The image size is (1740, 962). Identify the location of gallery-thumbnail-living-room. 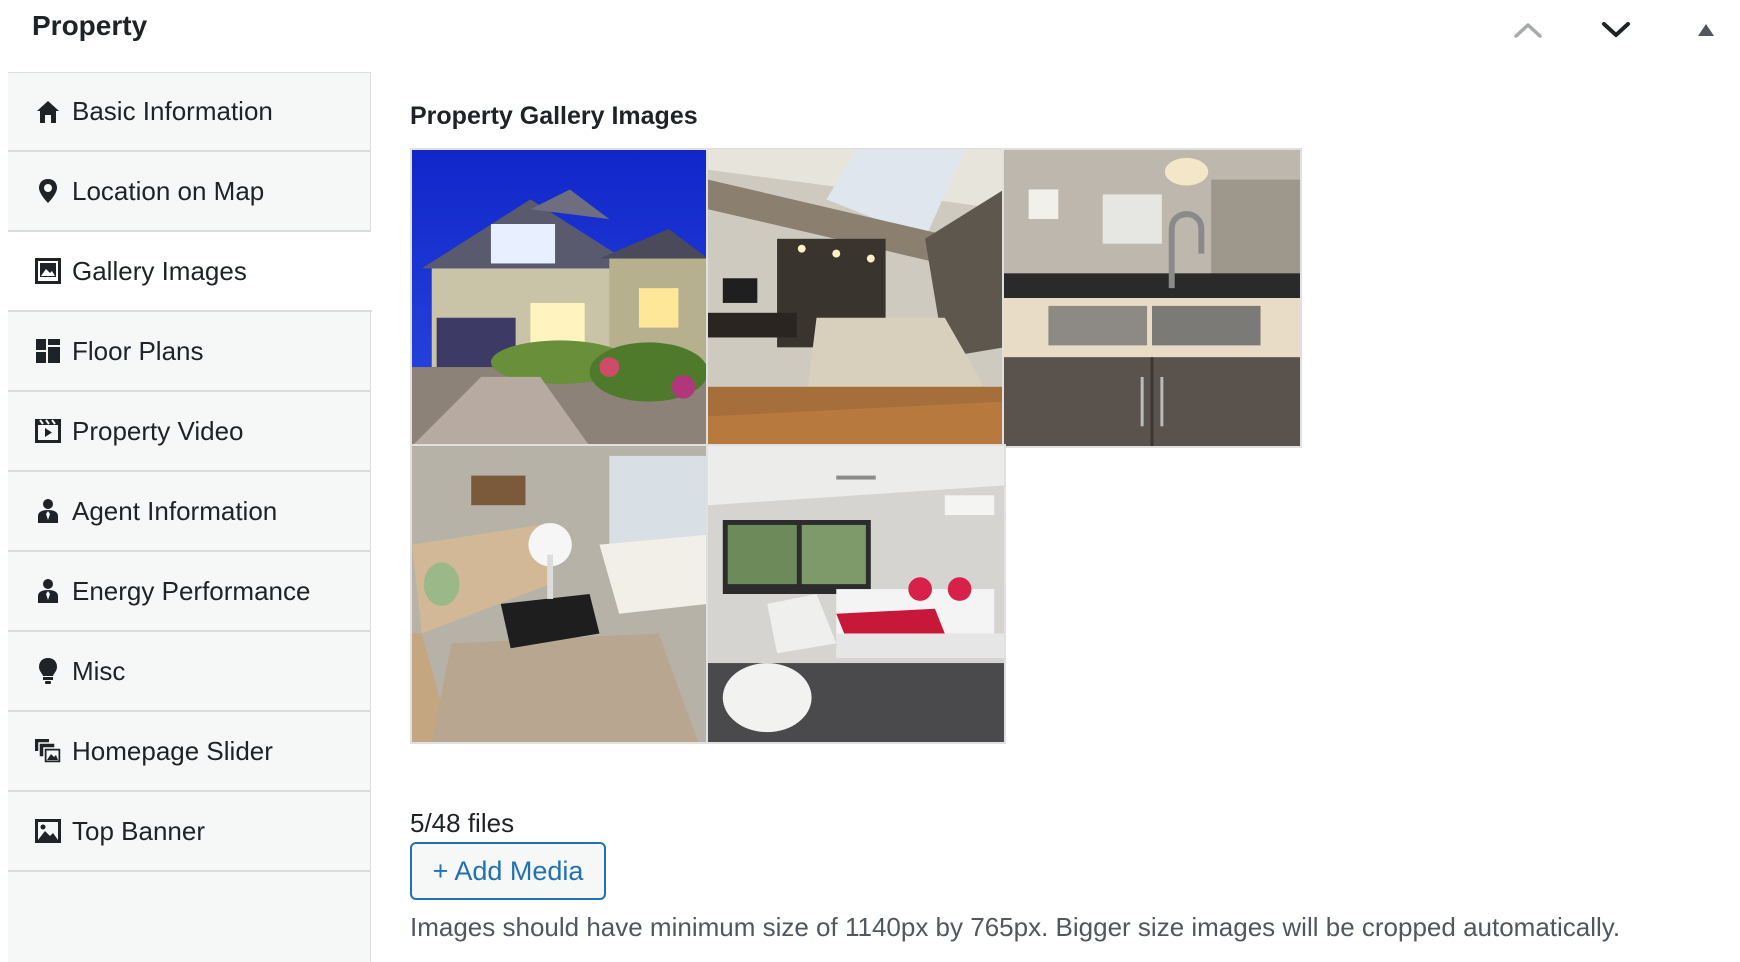
(560, 594).